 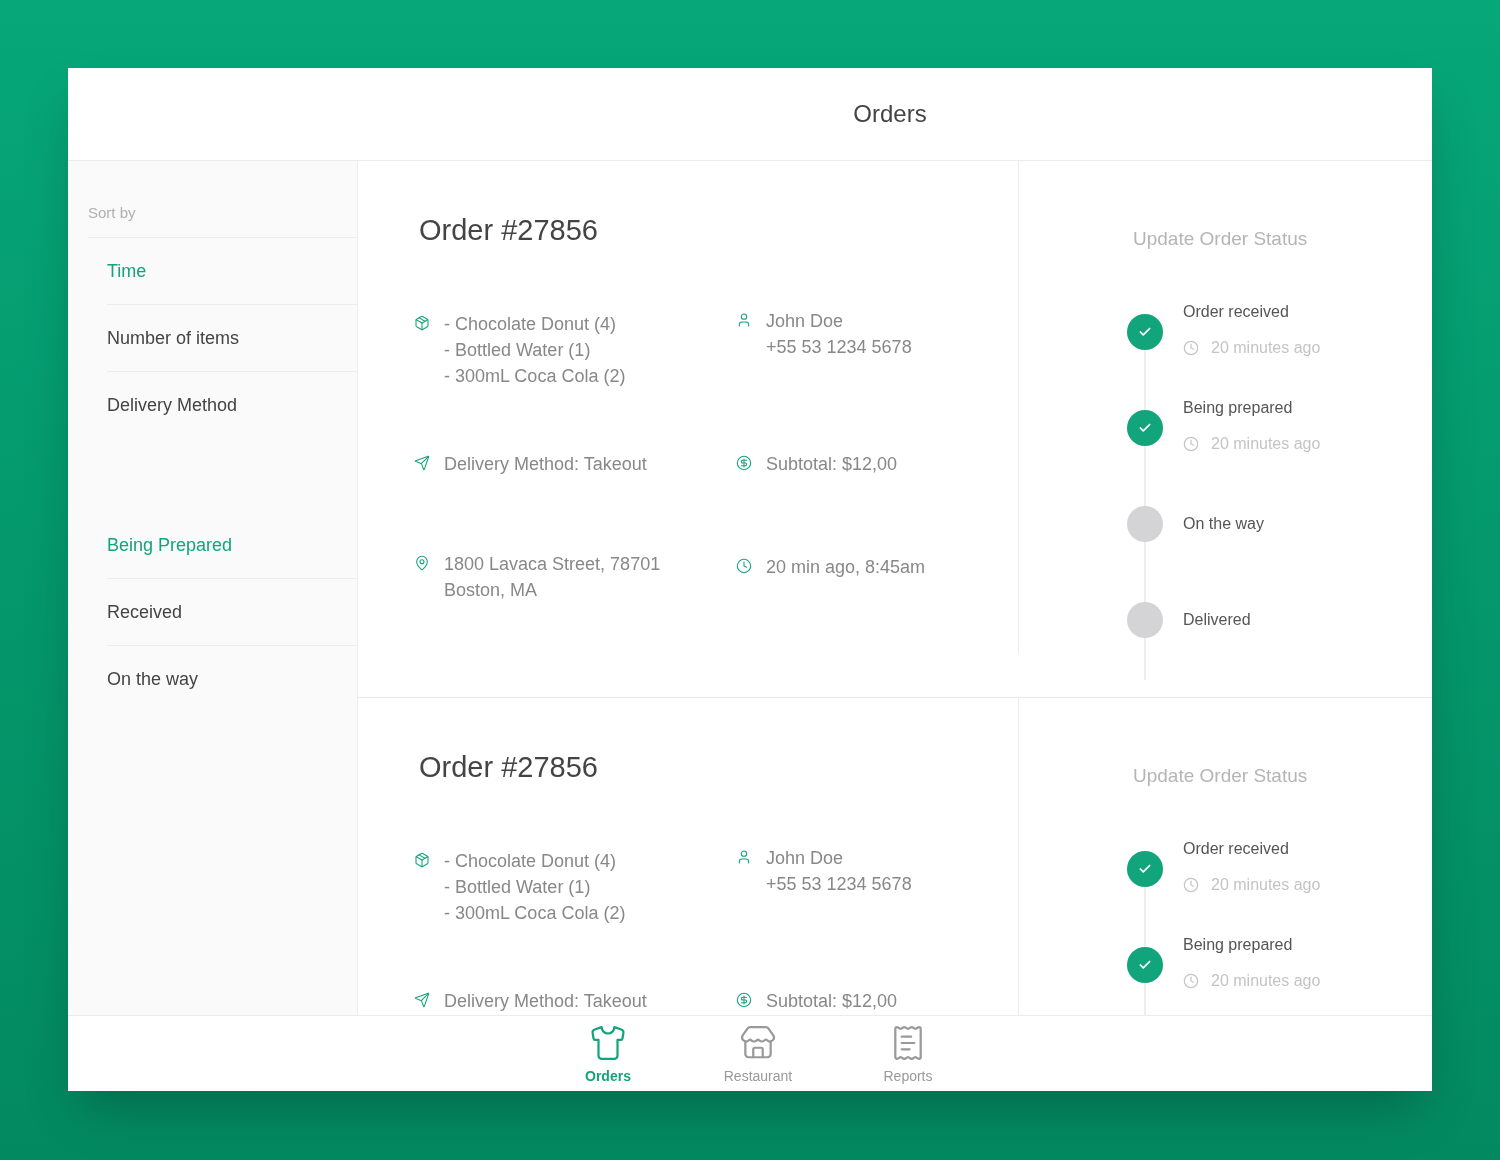 What do you see at coordinates (232, 679) in the screenshot?
I see `sidebar-item: On the way` at bounding box center [232, 679].